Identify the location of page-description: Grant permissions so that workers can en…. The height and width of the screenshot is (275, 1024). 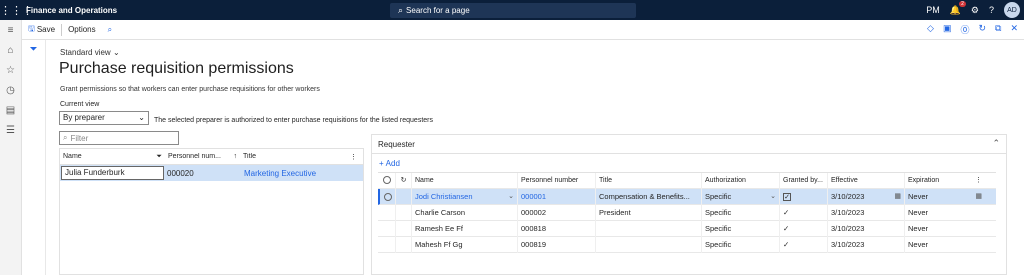
(190, 89).